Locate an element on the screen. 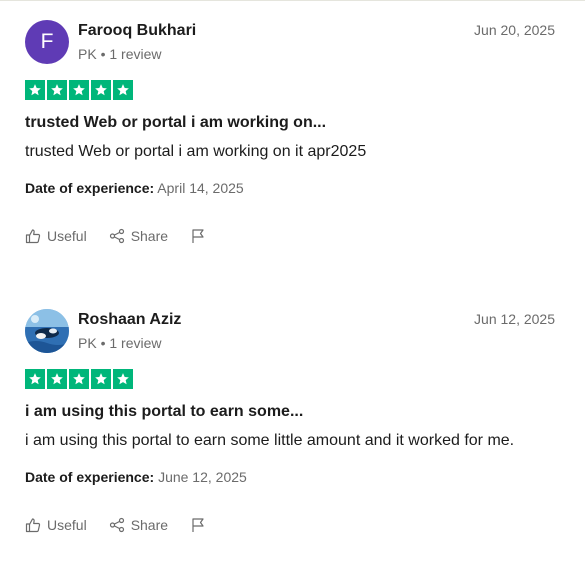 The height and width of the screenshot is (569, 585). review-date: Jun 20, 2025 is located at coordinates (514, 30).